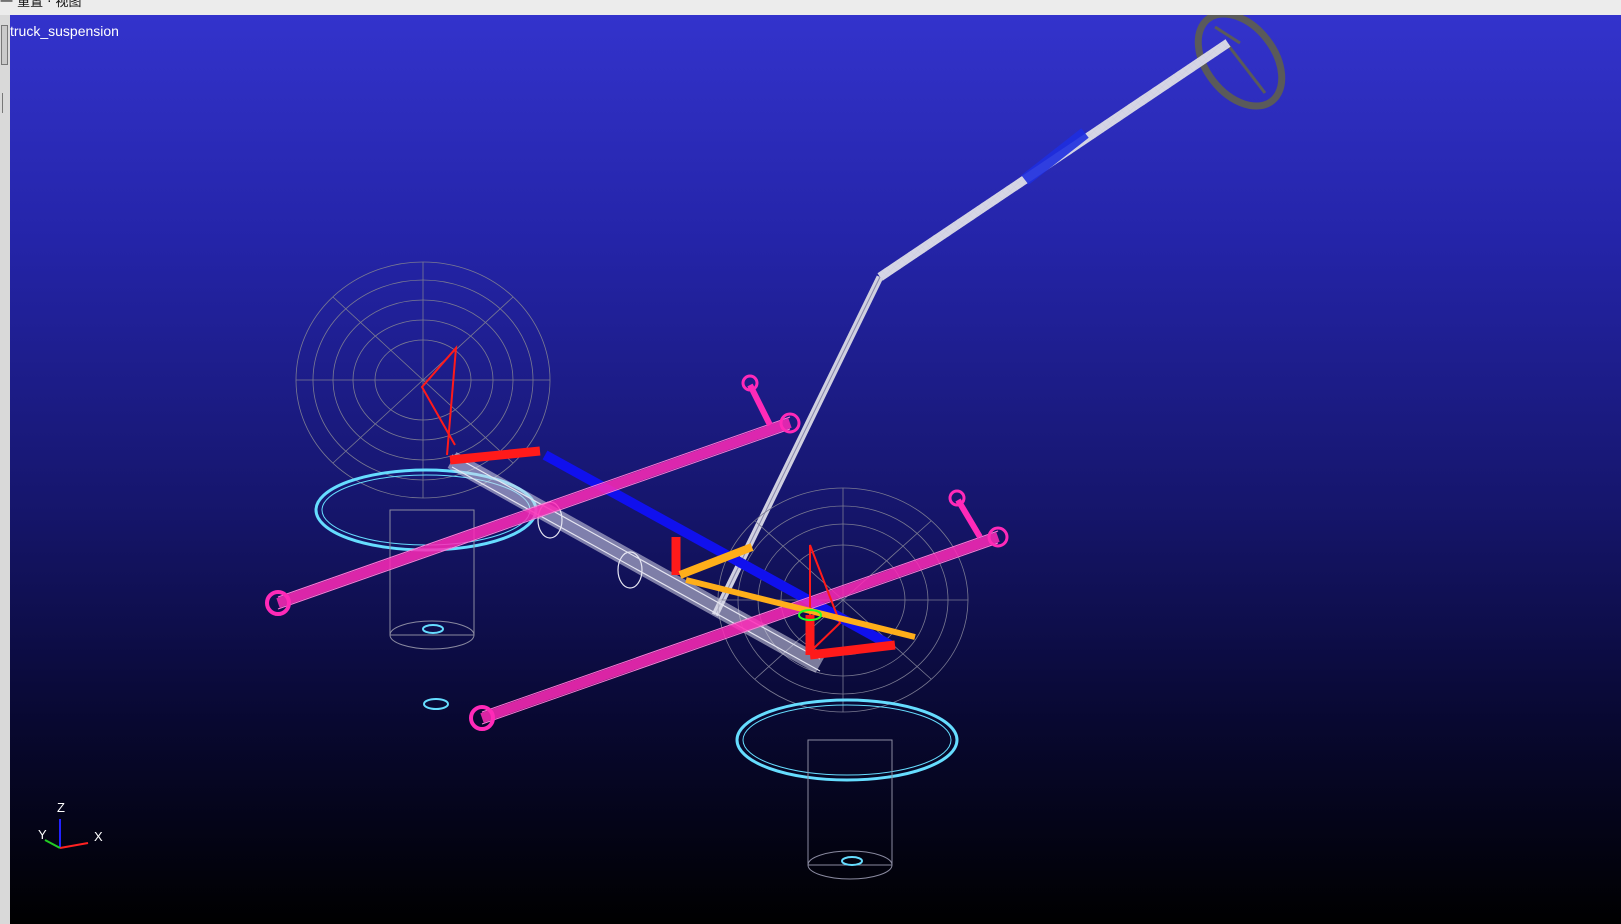 This screenshot has height=924, width=1621. Describe the element at coordinates (98, 836) in the screenshot. I see `axis-x-label: X` at that location.